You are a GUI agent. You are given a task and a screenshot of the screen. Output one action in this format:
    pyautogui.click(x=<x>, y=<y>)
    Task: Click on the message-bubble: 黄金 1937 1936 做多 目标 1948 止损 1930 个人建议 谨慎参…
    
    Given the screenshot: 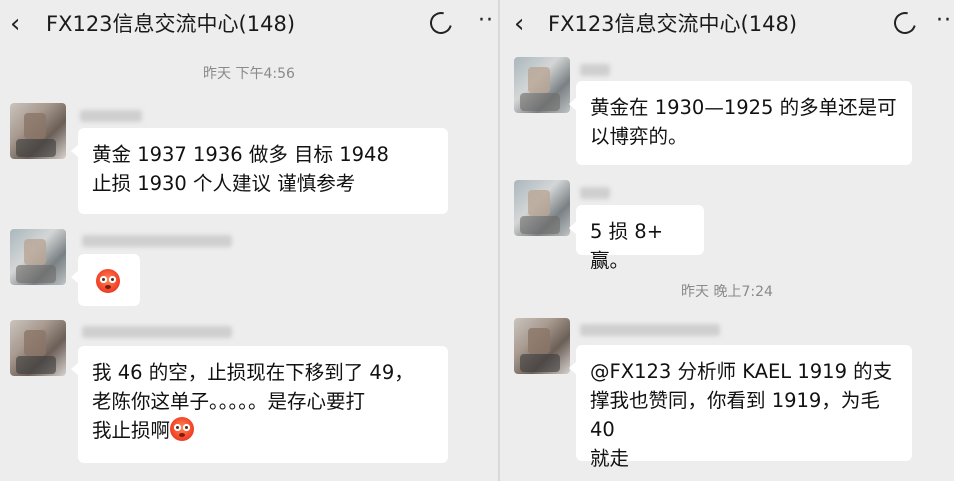 What is the action you would take?
    pyautogui.click(x=259, y=171)
    